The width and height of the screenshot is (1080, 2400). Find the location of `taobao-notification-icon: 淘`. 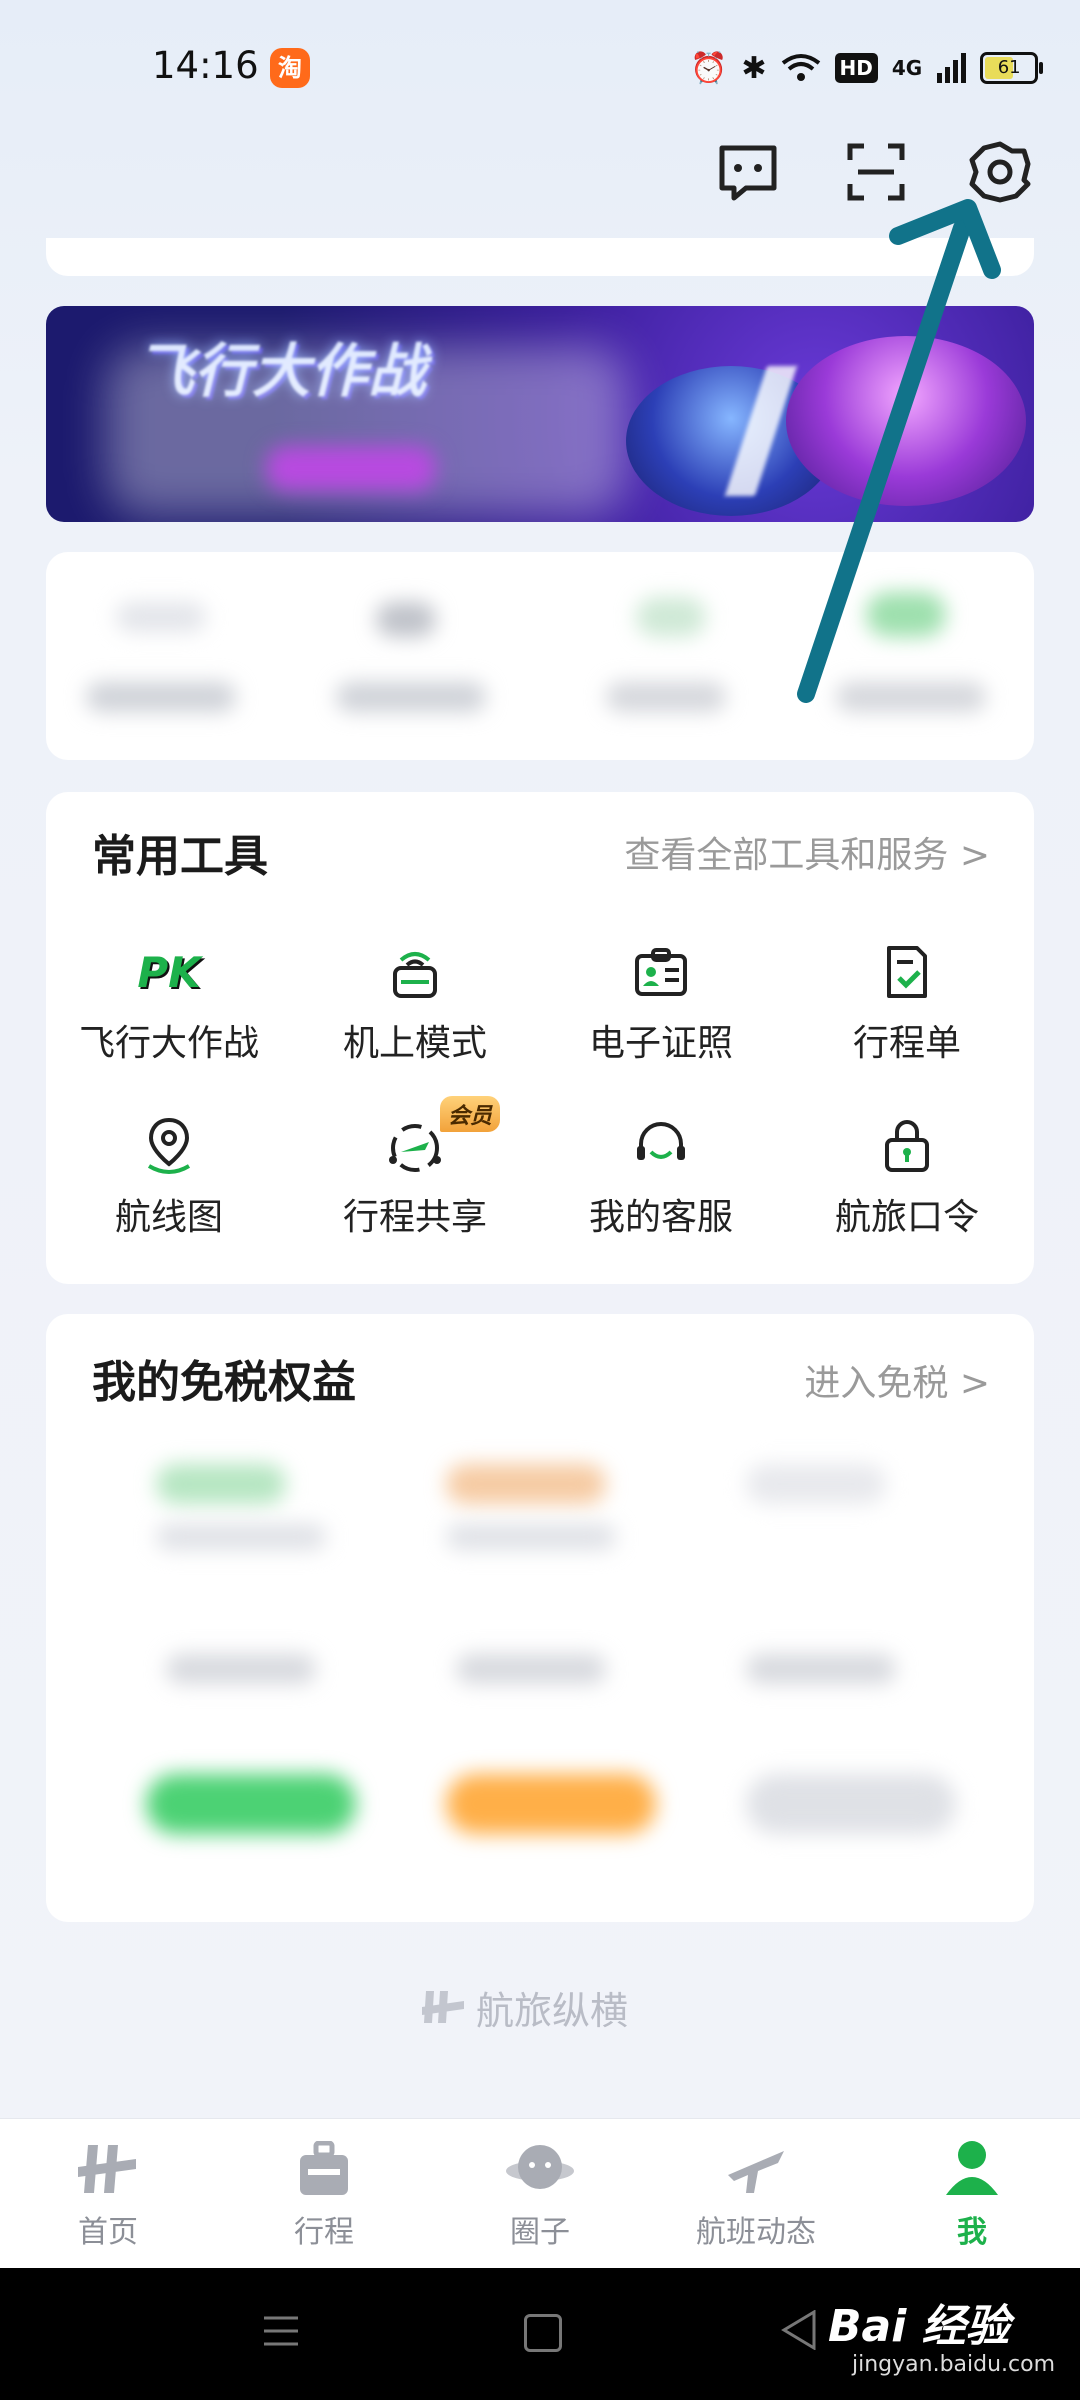

taobao-notification-icon: 淘 is located at coordinates (290, 68).